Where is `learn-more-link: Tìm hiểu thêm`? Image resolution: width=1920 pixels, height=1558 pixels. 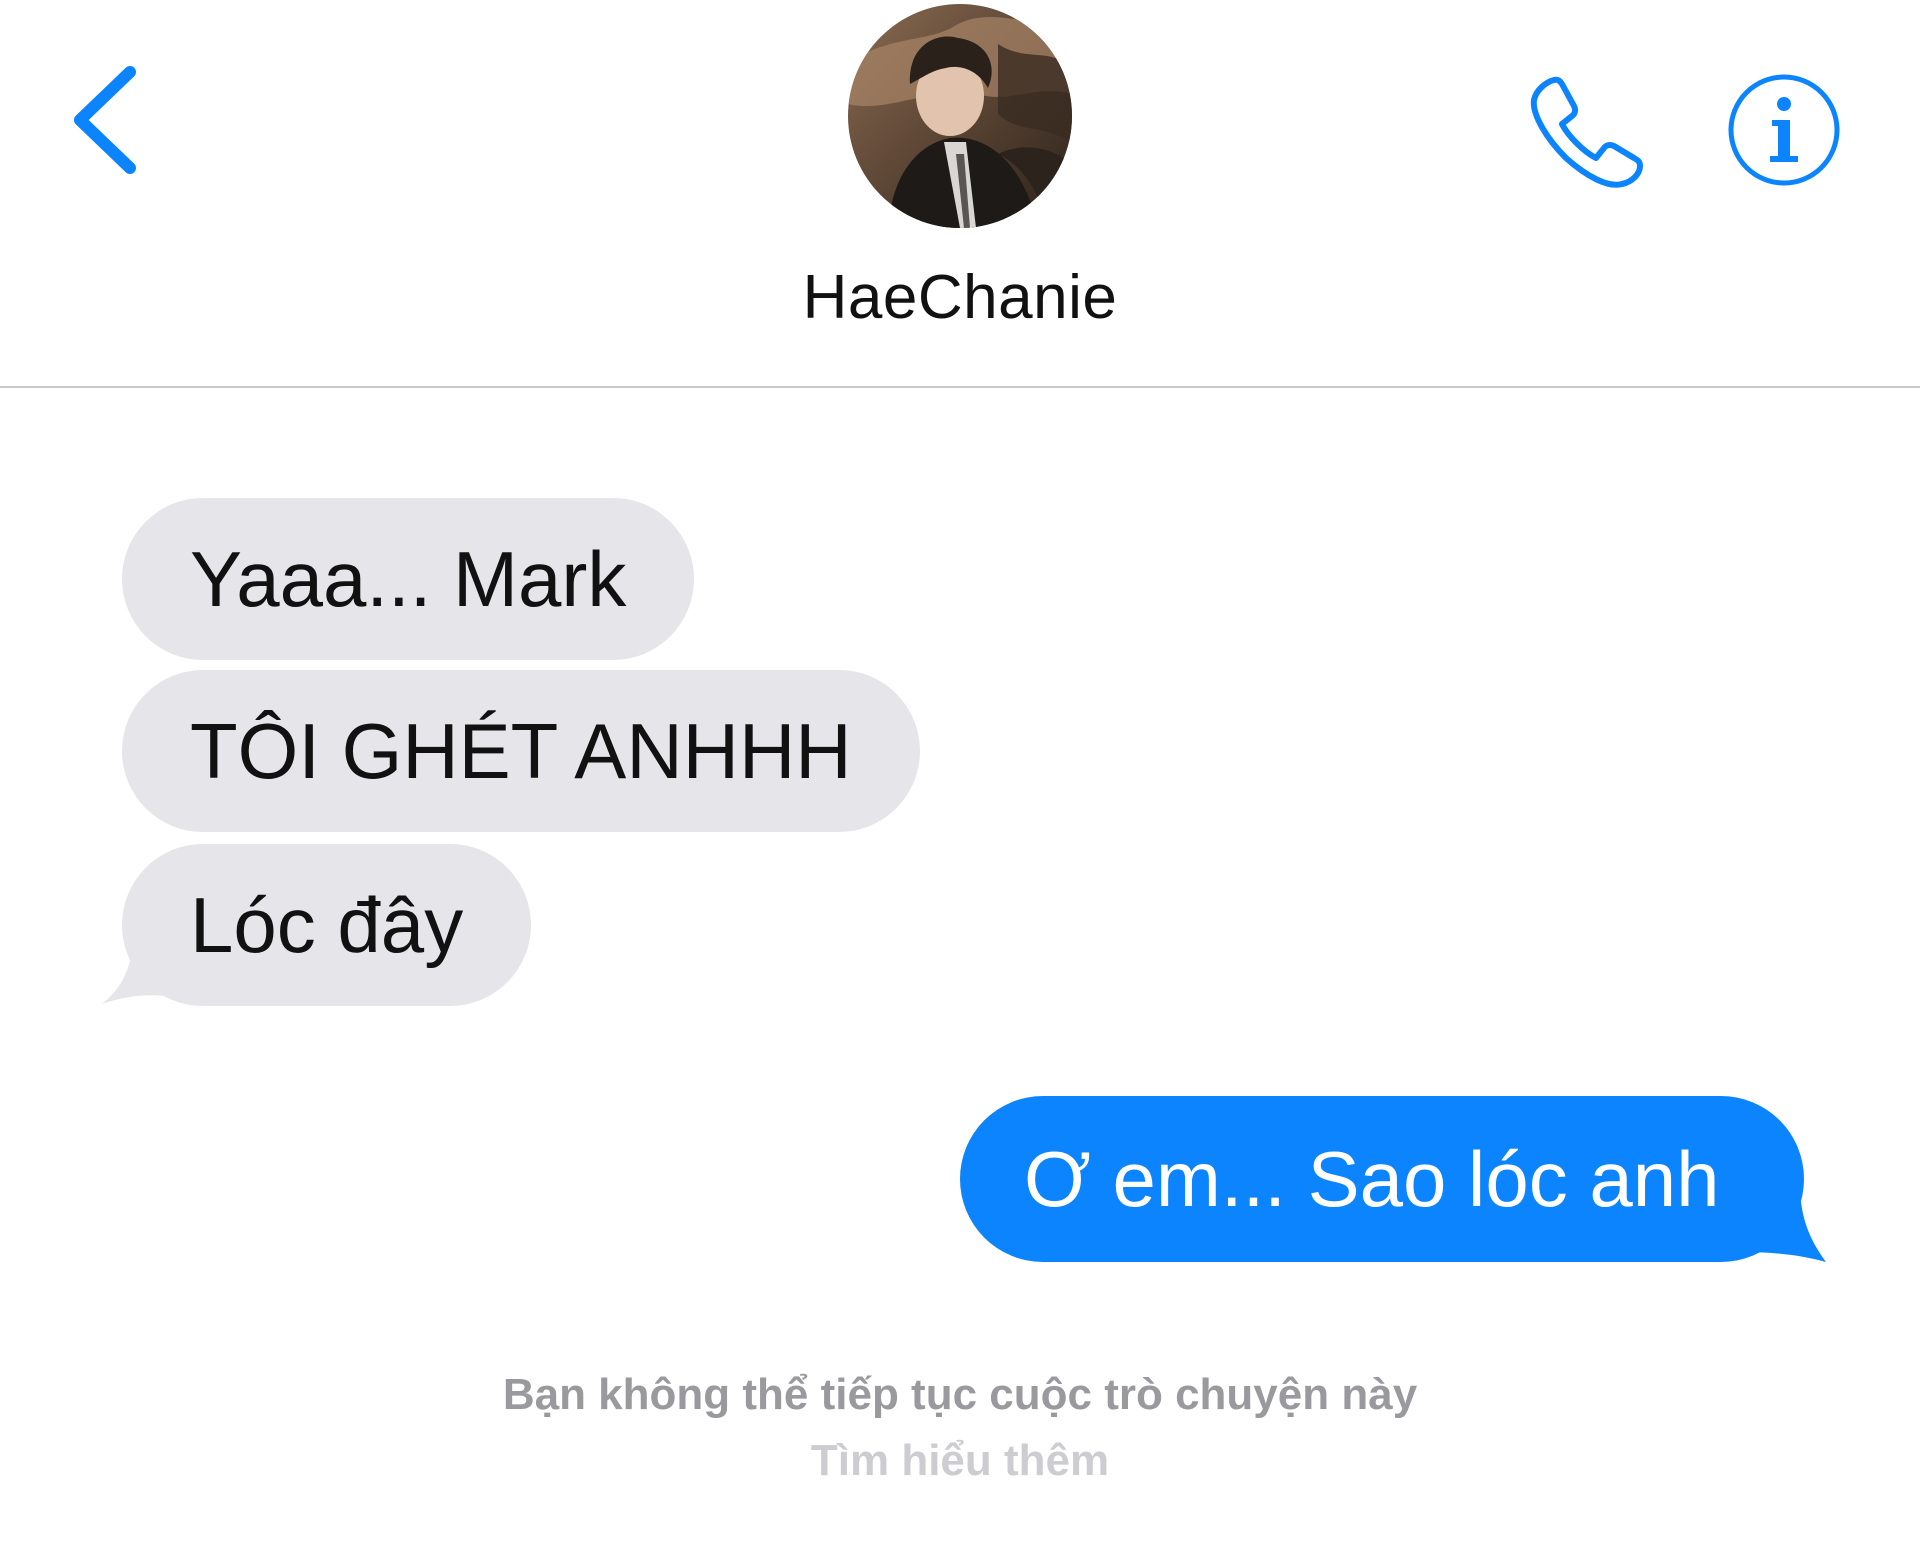
learn-more-link: Tìm hiểu thêm is located at coordinates (960, 1461).